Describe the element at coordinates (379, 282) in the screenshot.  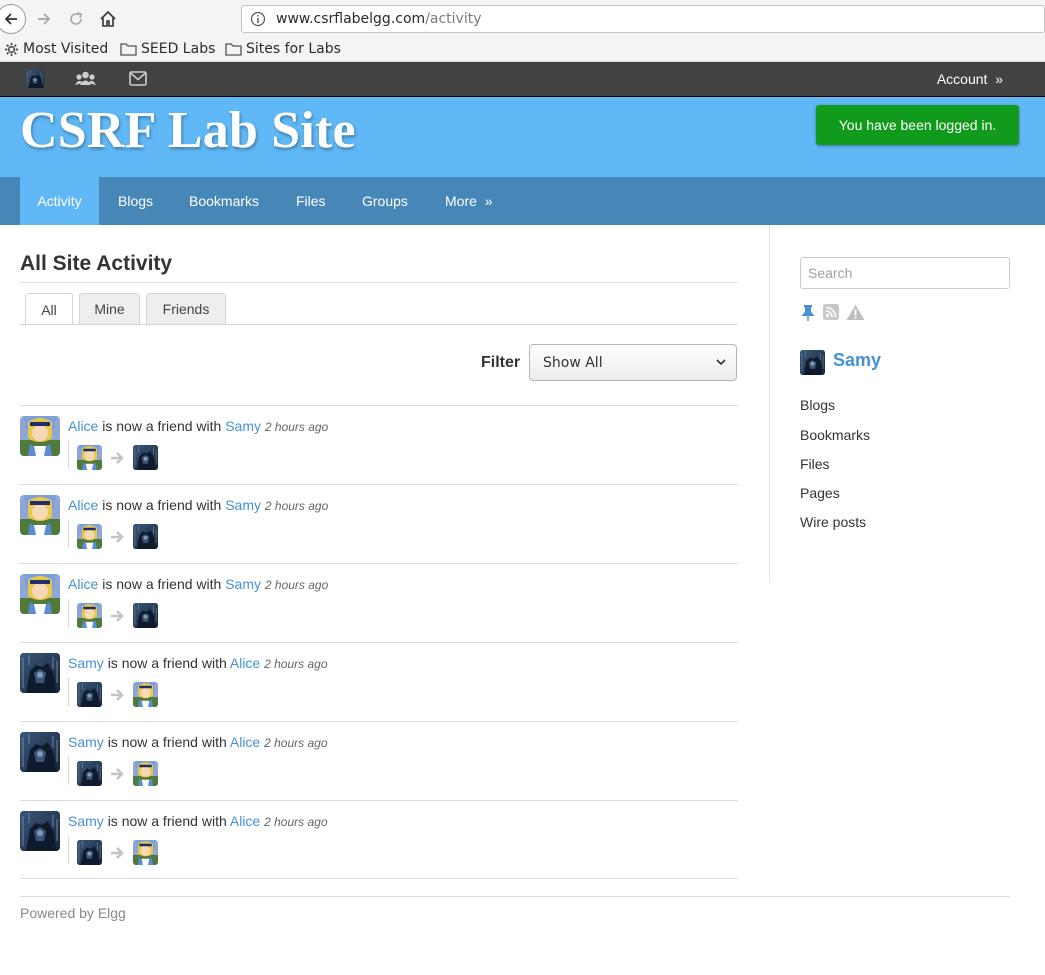
I see `title-divider` at that location.